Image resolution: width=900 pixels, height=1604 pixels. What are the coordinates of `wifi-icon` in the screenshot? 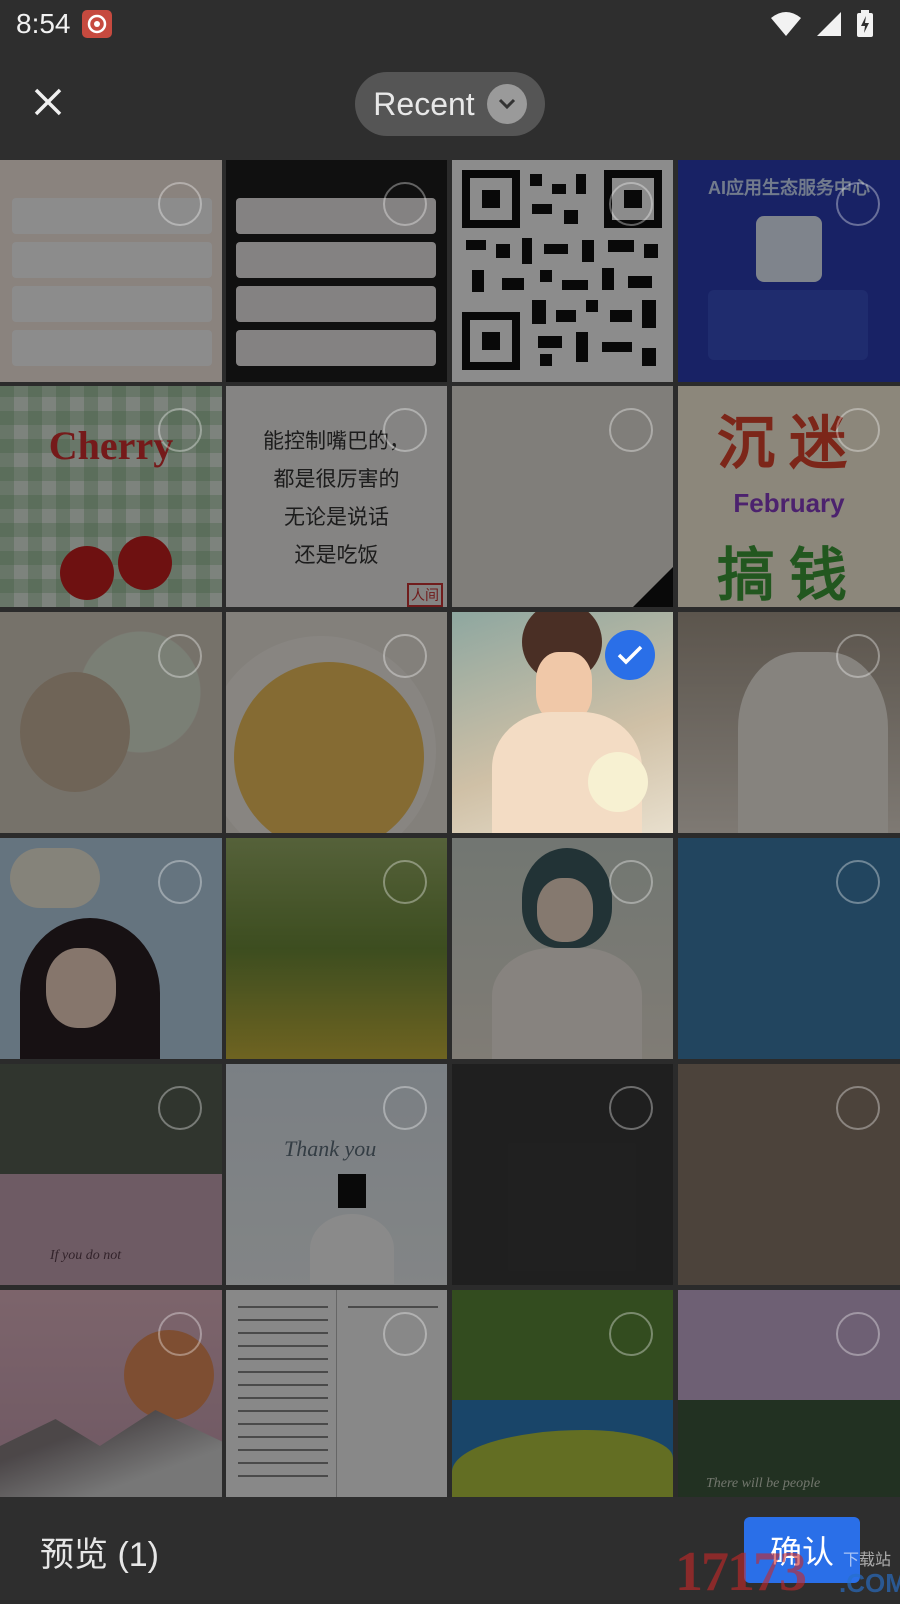 It's located at (786, 24).